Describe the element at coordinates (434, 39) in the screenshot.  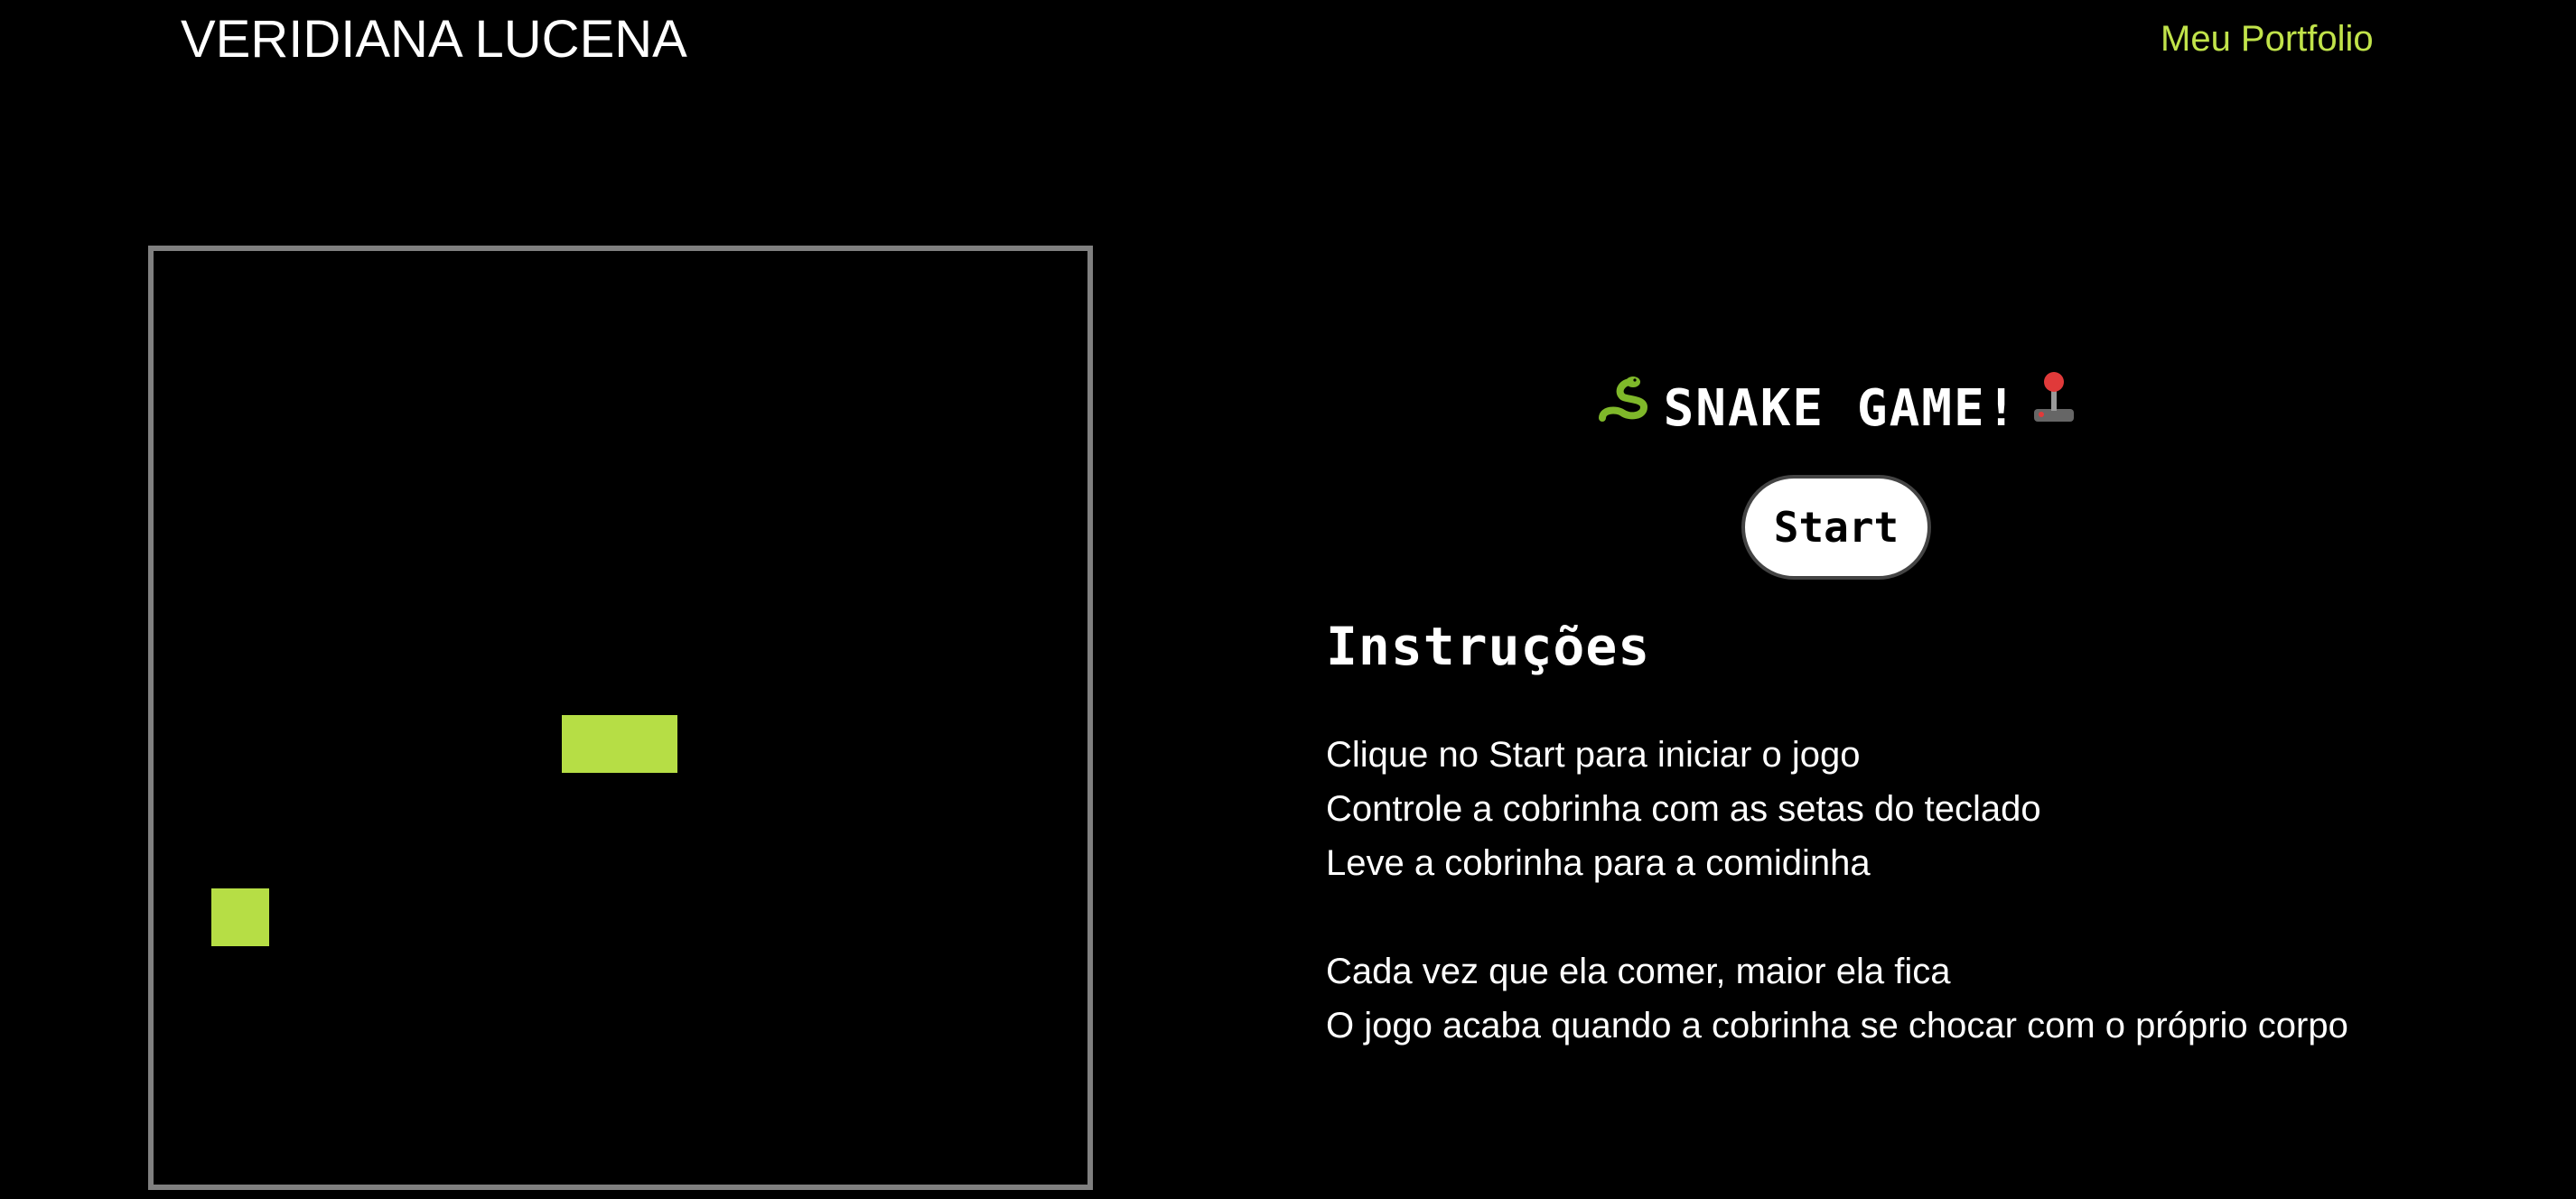
I see `site-name: VERIDIANA LUCENA` at that location.